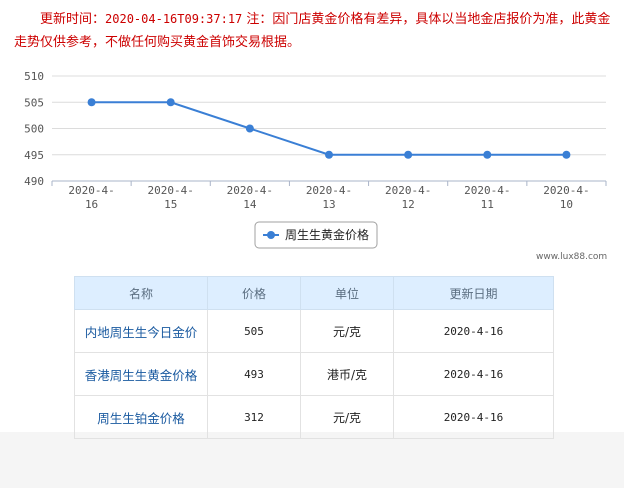  What do you see at coordinates (254, 331) in the screenshot?
I see `row-price: 505` at bounding box center [254, 331].